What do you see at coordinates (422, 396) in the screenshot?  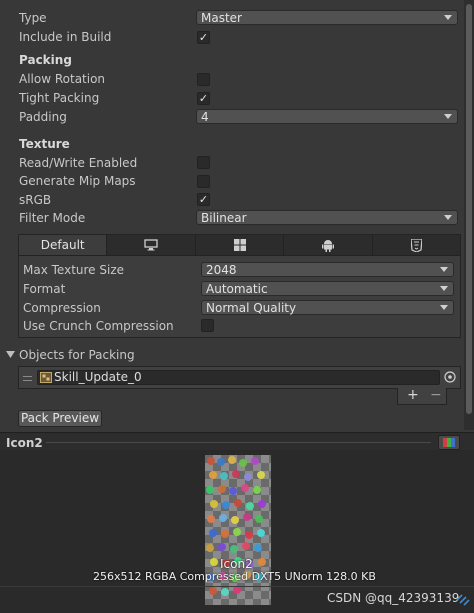 I see `list-footer: + −` at bounding box center [422, 396].